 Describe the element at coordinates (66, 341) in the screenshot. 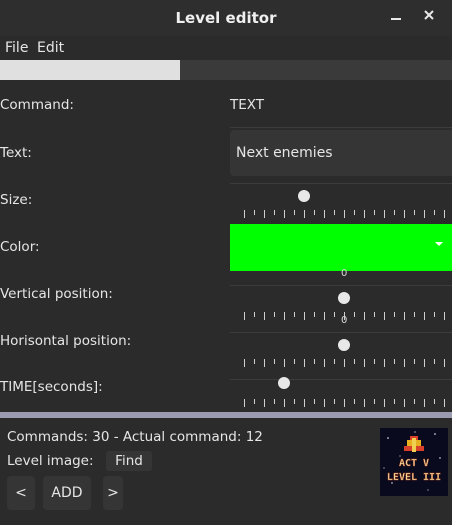

I see `horizontal-position-label: Horisontal position:` at that location.